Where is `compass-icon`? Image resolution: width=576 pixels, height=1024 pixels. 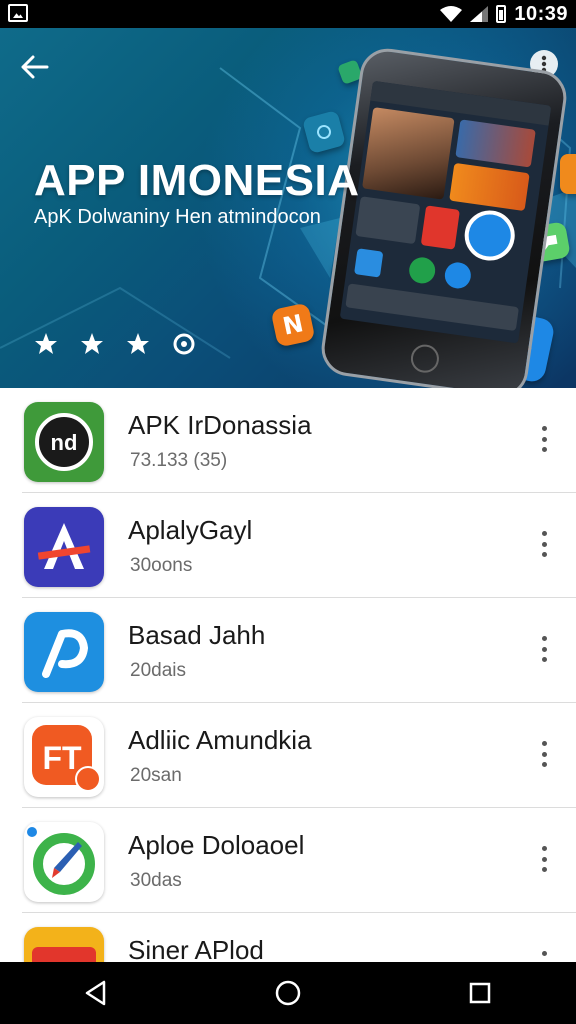
compass-icon is located at coordinates (64, 862).